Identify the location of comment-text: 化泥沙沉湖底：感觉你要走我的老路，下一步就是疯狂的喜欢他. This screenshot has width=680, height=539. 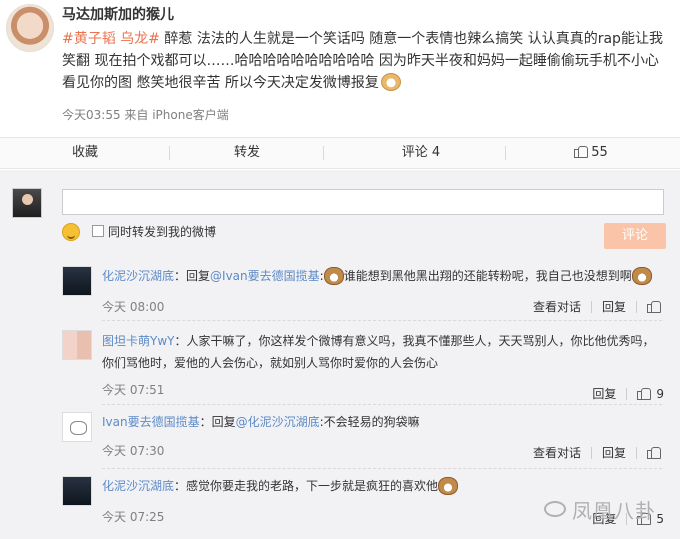
(382, 486).